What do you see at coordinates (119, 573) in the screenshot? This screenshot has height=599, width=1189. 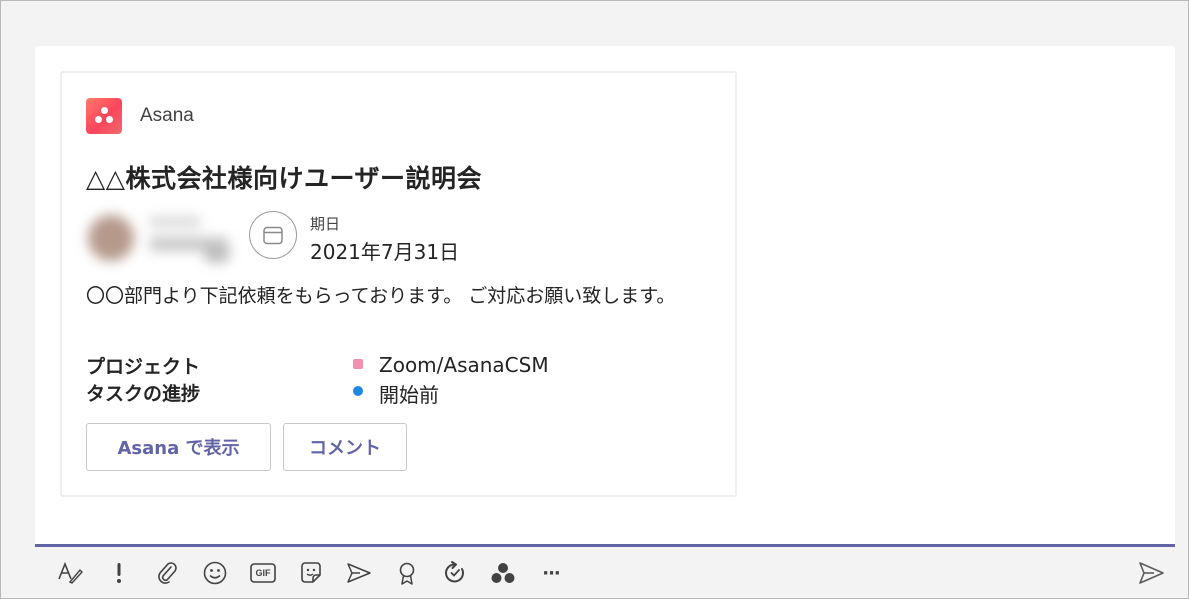 I see `important-icon` at bounding box center [119, 573].